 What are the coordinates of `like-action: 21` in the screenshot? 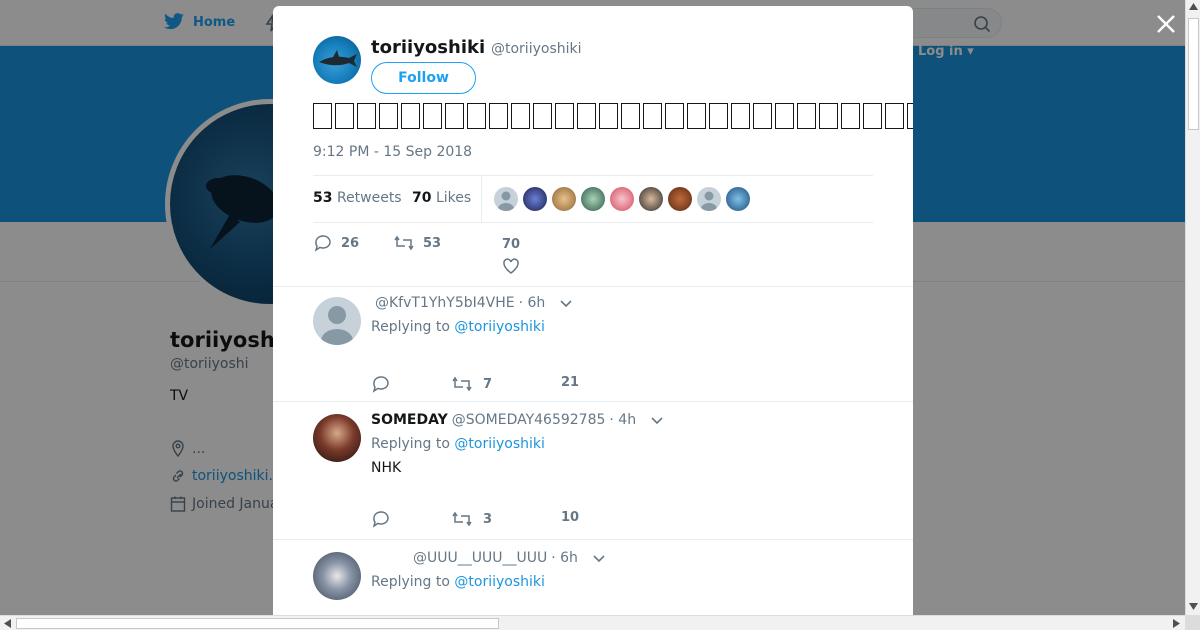 It's located at (570, 382).